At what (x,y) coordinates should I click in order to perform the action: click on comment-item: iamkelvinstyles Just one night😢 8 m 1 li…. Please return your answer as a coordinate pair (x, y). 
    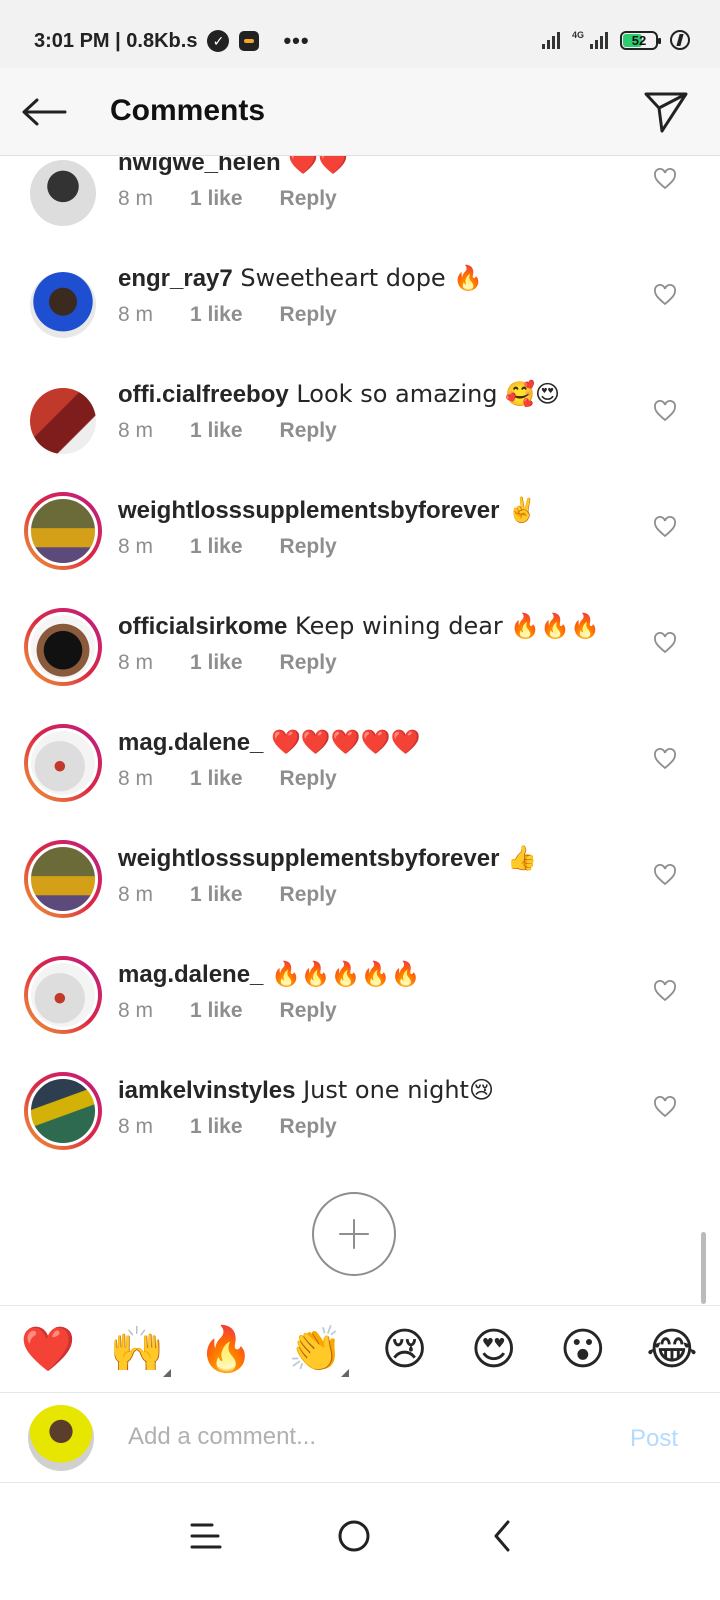
    Looking at the image, I should click on (360, 1130).